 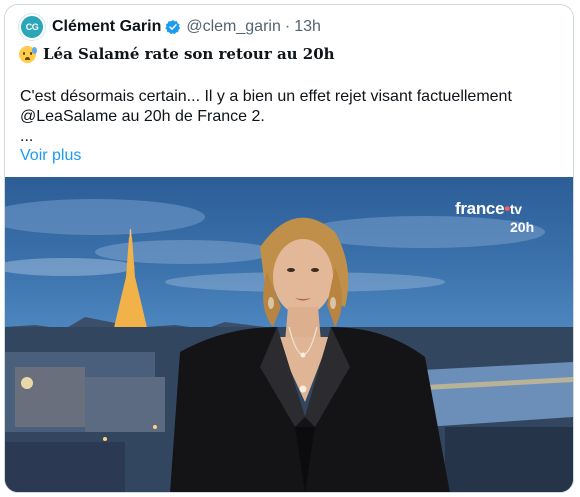 I want to click on show-more-link: Voir plus, so click(x=50, y=156).